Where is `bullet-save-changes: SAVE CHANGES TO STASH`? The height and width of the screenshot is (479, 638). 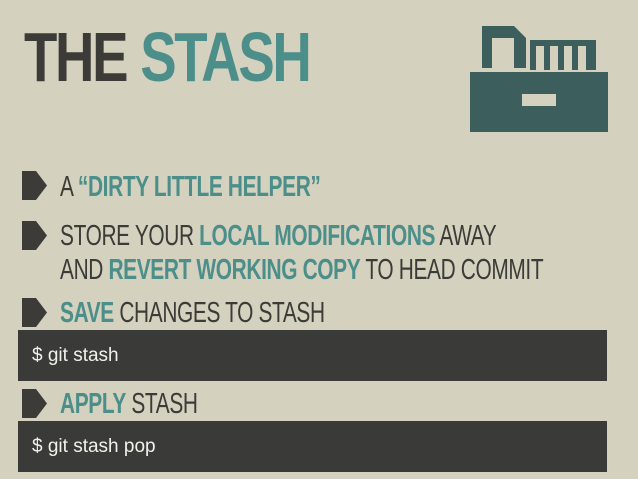
bullet-save-changes: SAVE CHANGES TO STASH is located at coordinates (192, 313).